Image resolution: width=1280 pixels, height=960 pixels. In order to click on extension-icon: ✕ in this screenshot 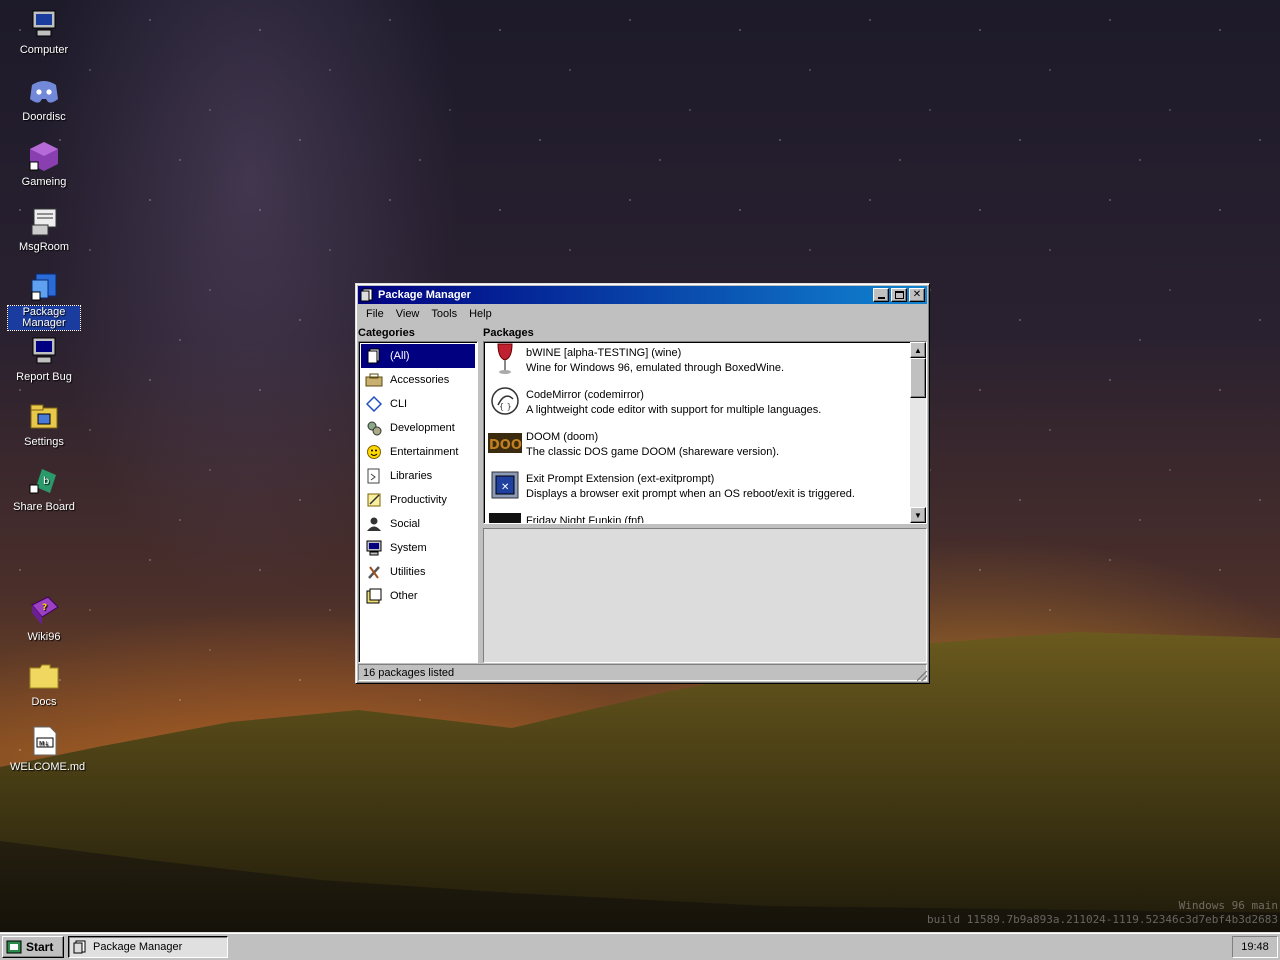, I will do `click(505, 485)`.